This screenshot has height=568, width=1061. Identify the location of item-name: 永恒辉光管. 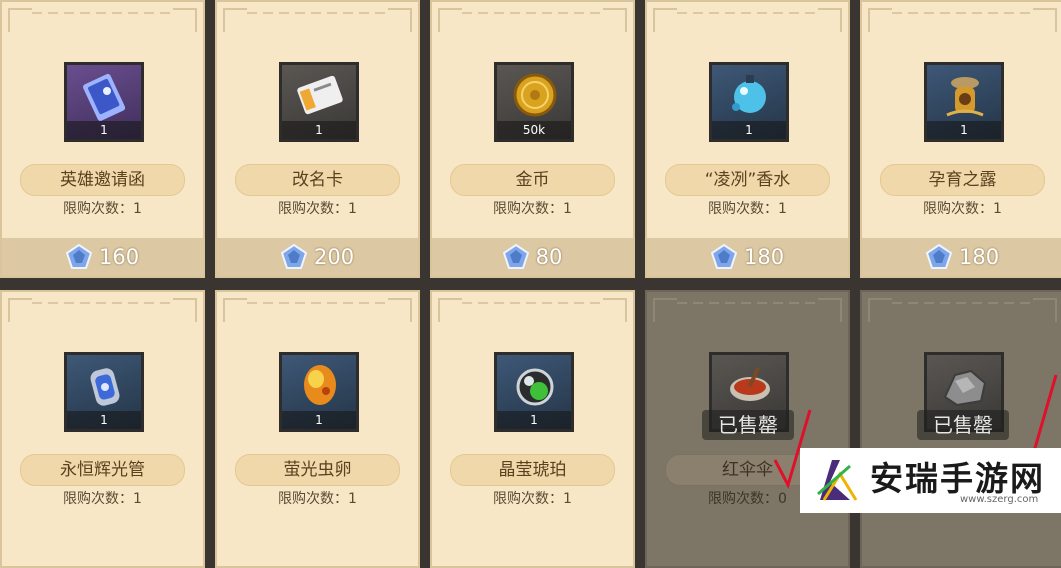
(102, 470).